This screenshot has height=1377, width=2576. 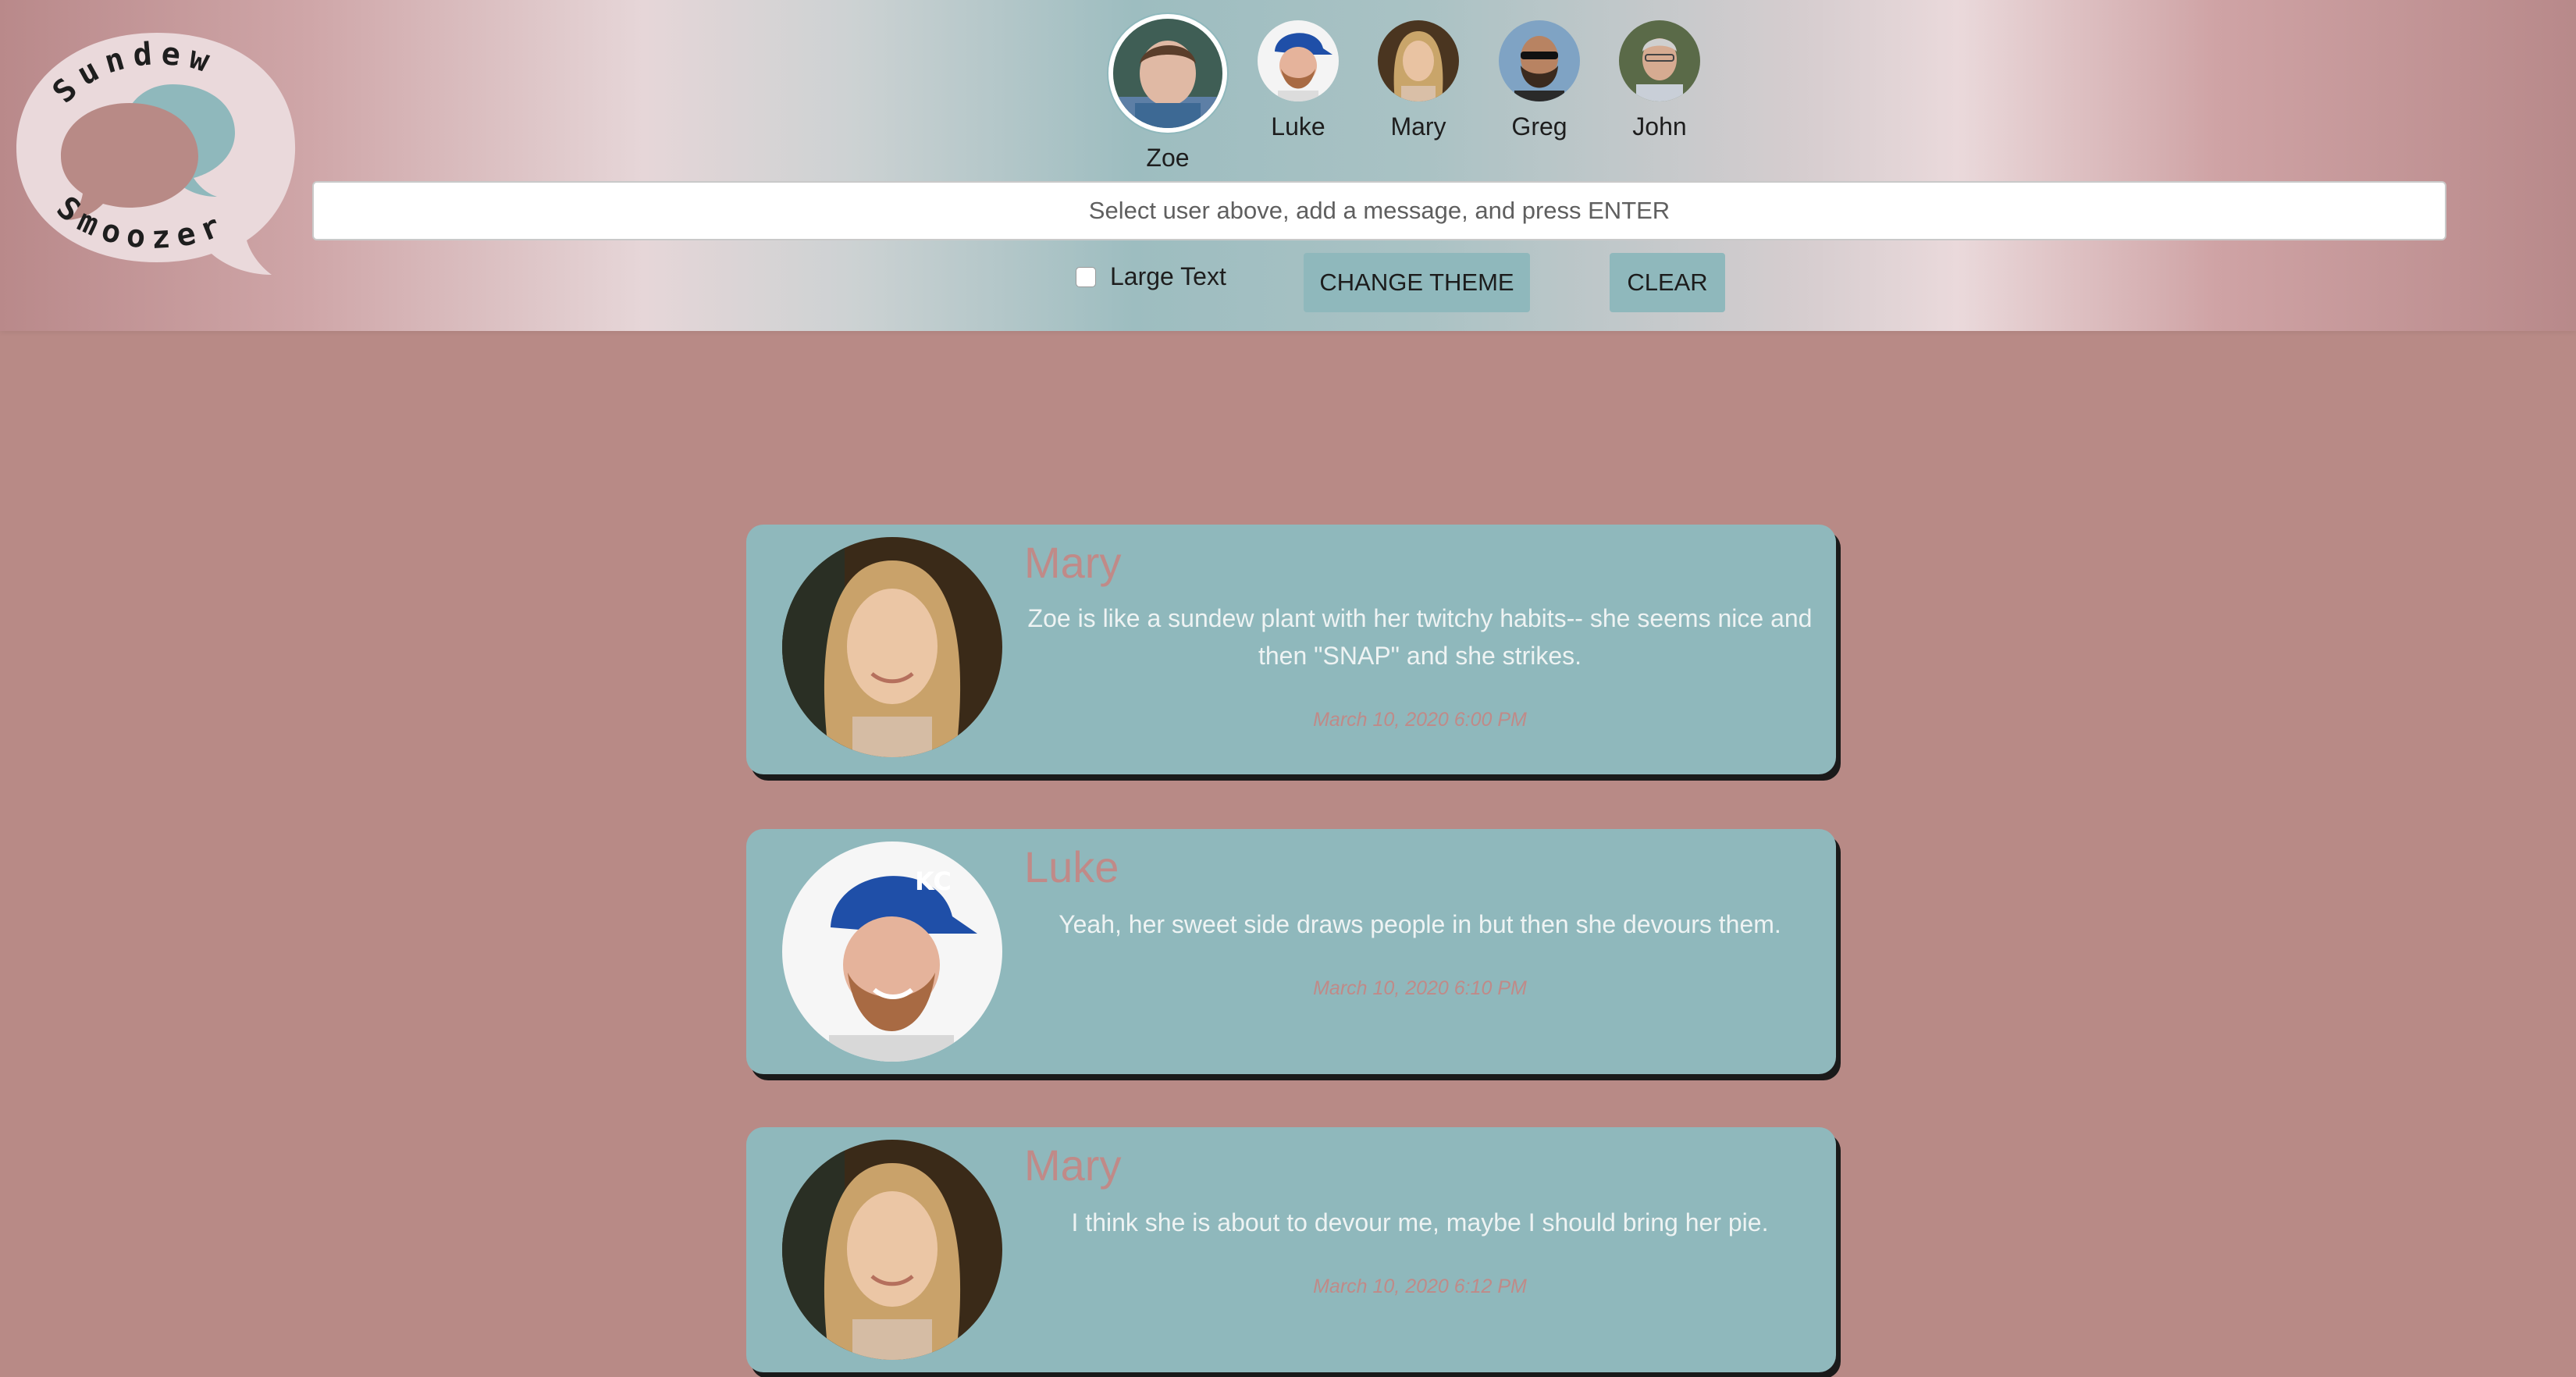 I want to click on user-zoe: Zoe, so click(x=1168, y=93).